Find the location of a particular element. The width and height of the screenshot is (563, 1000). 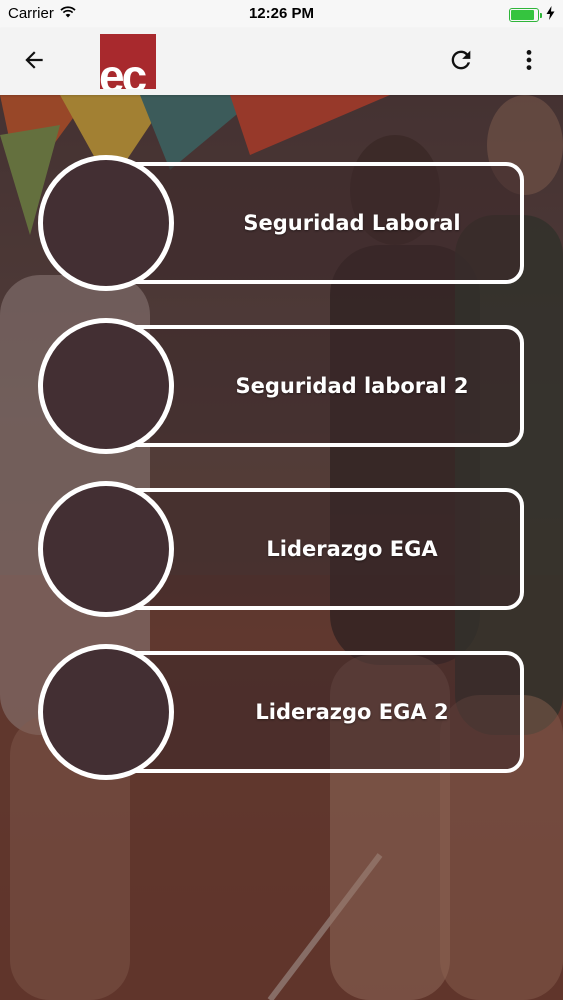

back-button is located at coordinates (34, 62).